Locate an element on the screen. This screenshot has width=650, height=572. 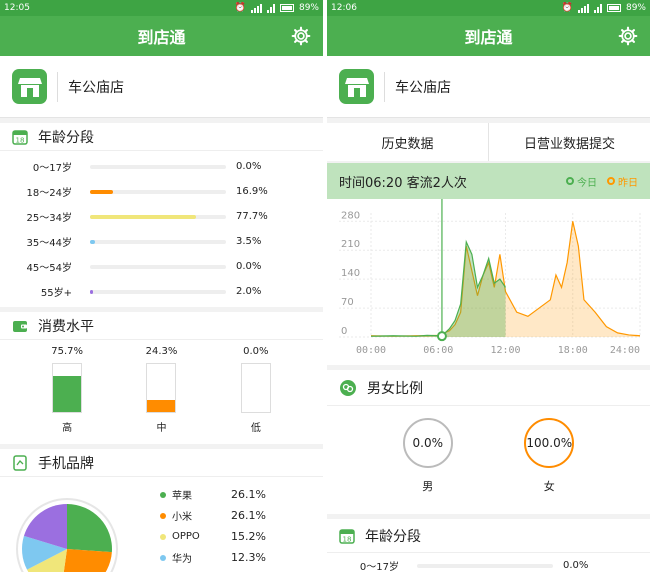
legend-today-label: 今日 is located at coordinates (587, 183).